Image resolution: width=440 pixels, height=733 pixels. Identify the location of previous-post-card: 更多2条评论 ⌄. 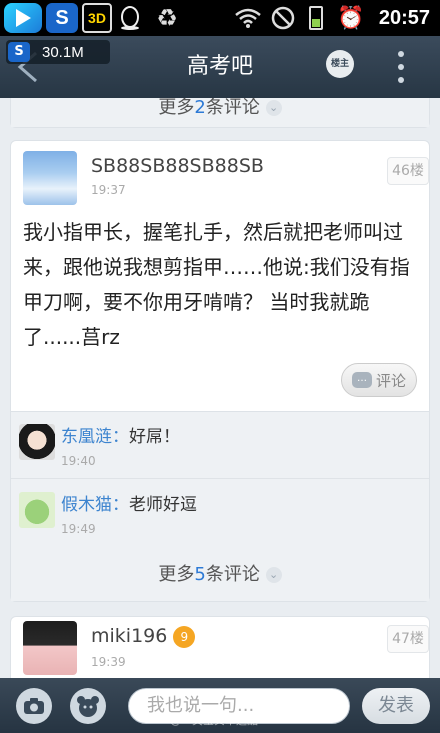
(220, 113).